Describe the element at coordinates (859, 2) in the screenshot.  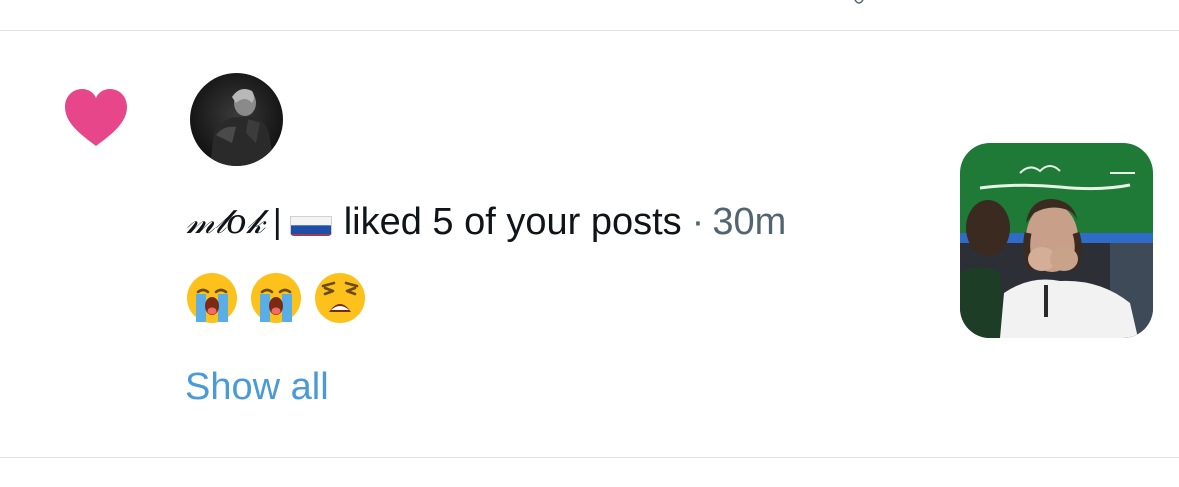
I see `partial-icon` at that location.